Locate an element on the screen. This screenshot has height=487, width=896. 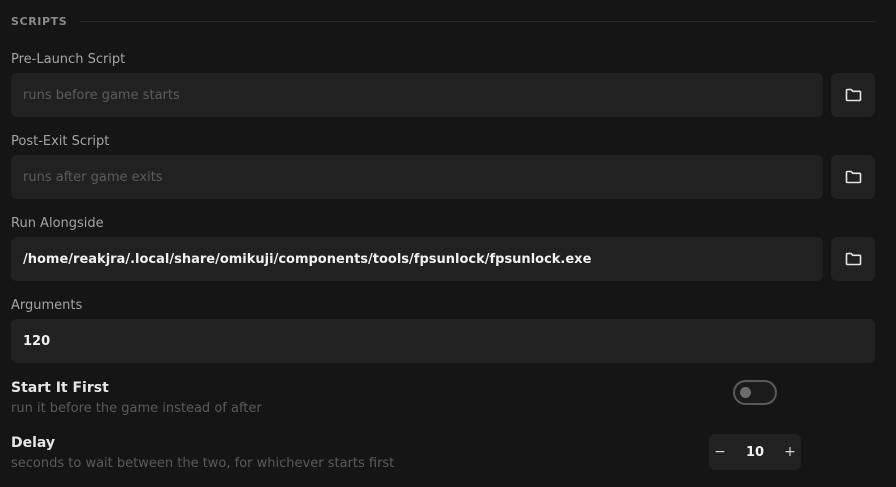
pre-launch-browse-button is located at coordinates (853, 95).